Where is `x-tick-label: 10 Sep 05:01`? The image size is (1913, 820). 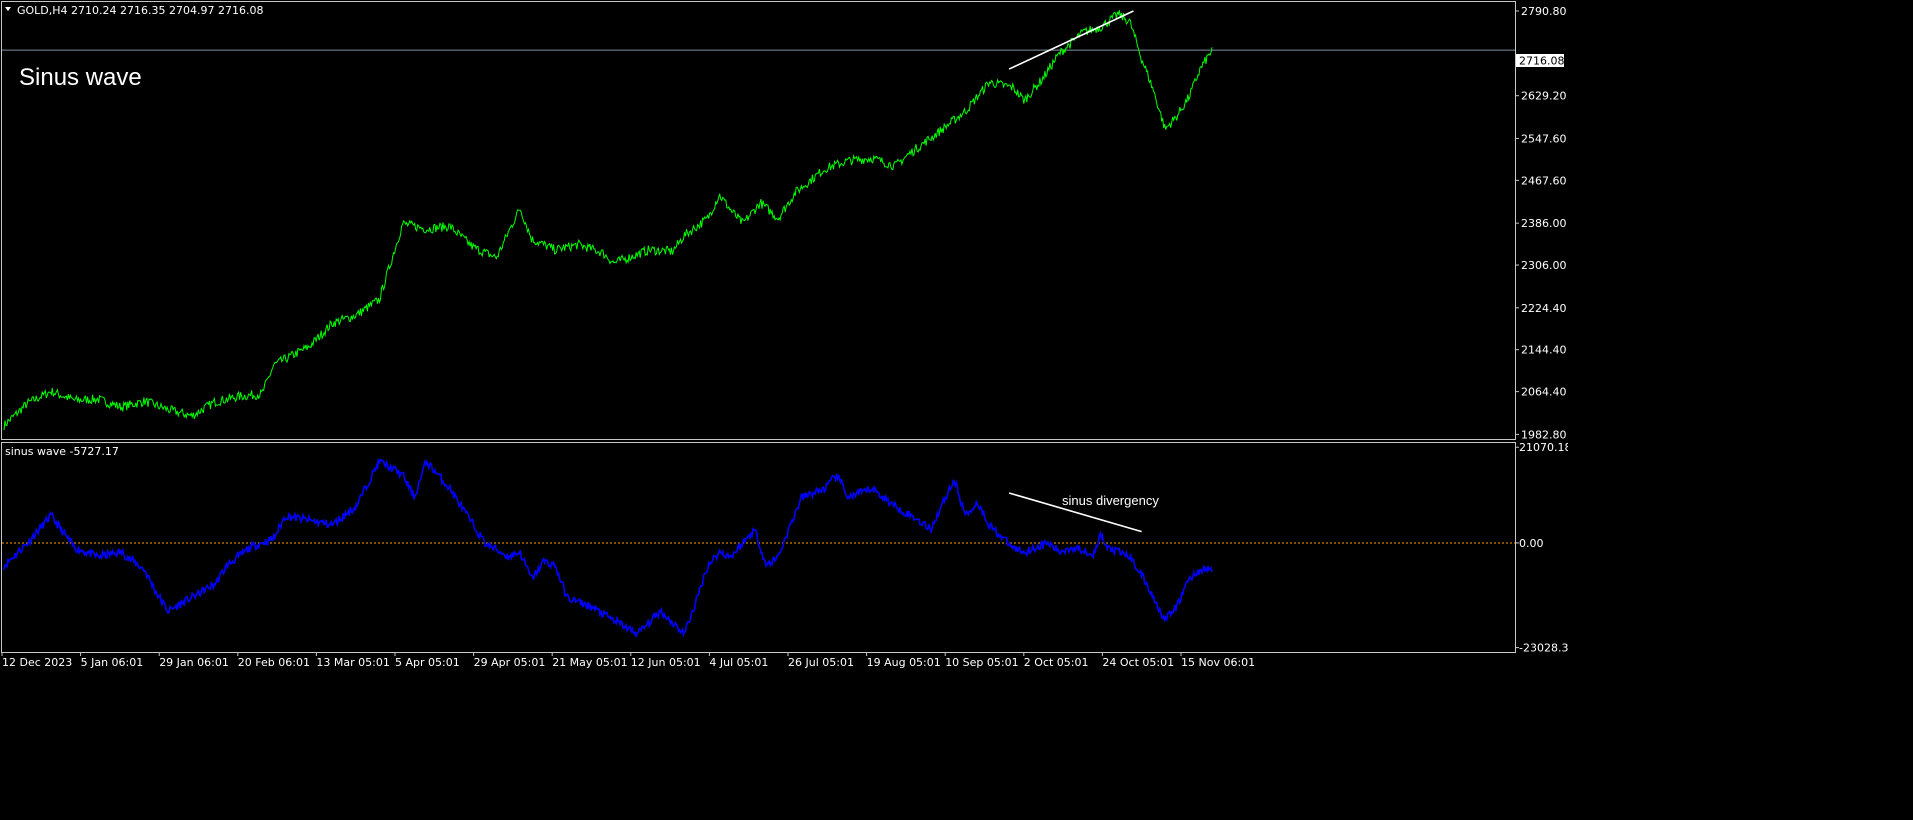 x-tick-label: 10 Sep 05:01 is located at coordinates (981, 662).